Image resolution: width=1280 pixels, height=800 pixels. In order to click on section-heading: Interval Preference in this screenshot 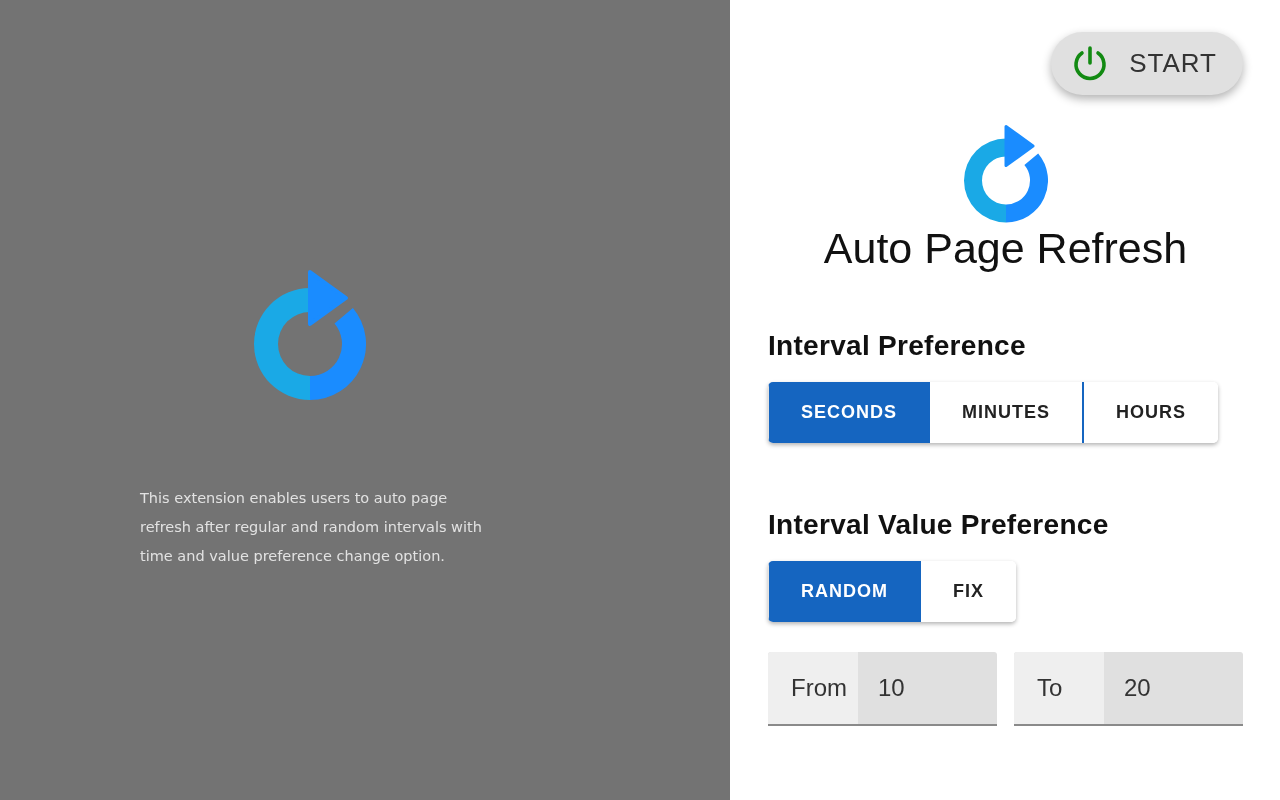, I will do `click(897, 346)`.